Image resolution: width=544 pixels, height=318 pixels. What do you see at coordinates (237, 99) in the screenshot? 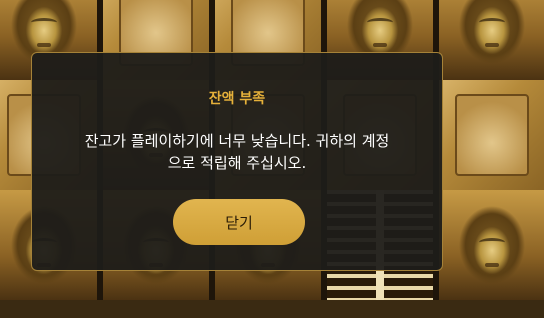
I see `dialog-title: 잔액 부족` at bounding box center [237, 99].